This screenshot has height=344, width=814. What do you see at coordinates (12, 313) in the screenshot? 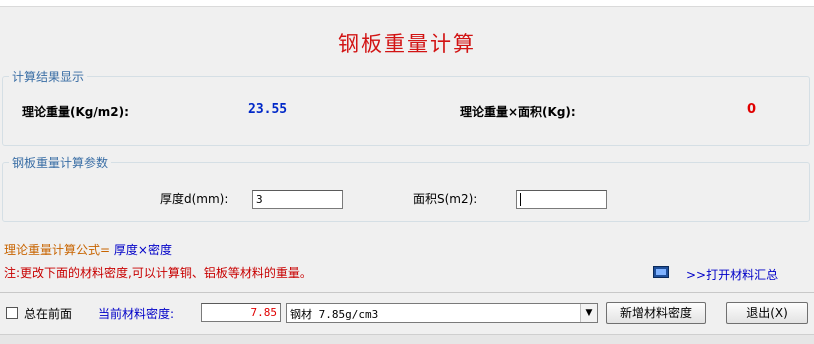
I see `always-on-top-checkbox` at bounding box center [12, 313].